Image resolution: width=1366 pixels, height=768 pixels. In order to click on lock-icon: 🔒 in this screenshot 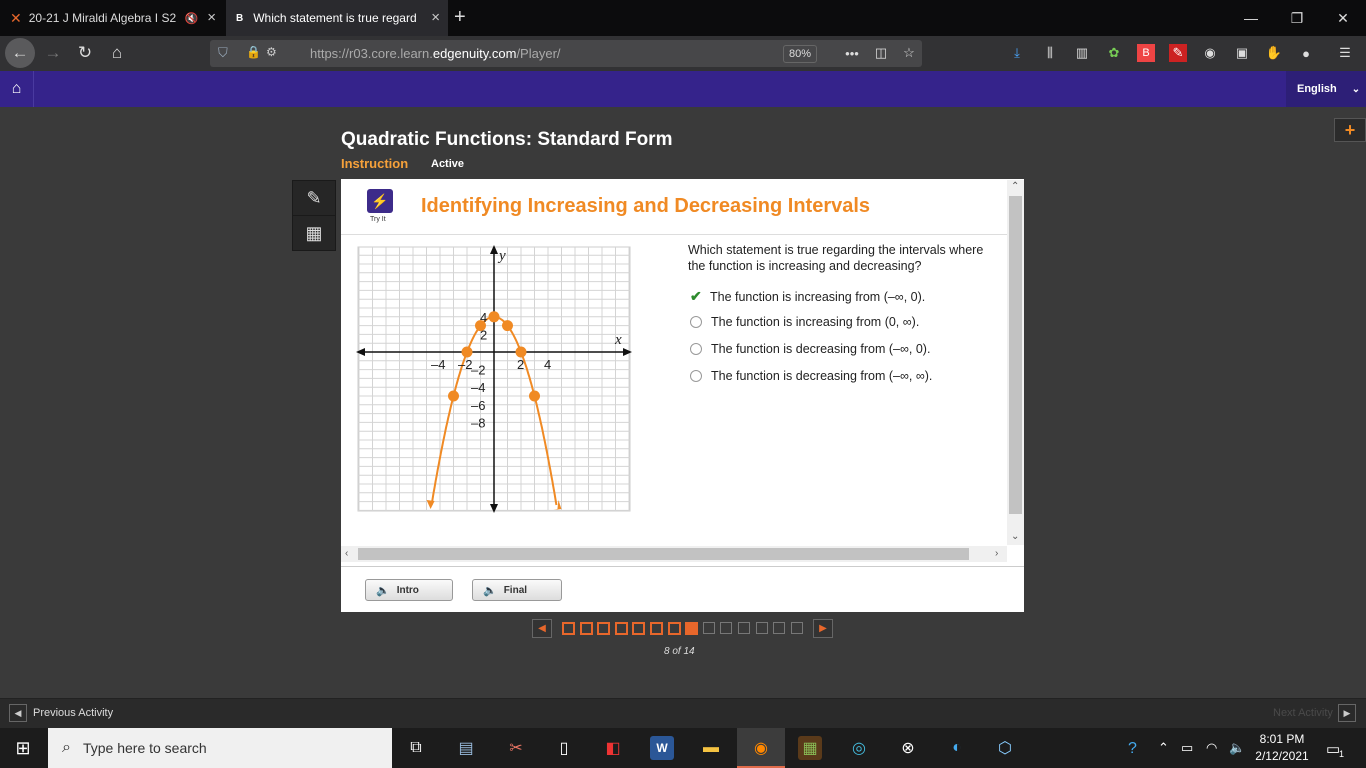, I will do `click(253, 52)`.